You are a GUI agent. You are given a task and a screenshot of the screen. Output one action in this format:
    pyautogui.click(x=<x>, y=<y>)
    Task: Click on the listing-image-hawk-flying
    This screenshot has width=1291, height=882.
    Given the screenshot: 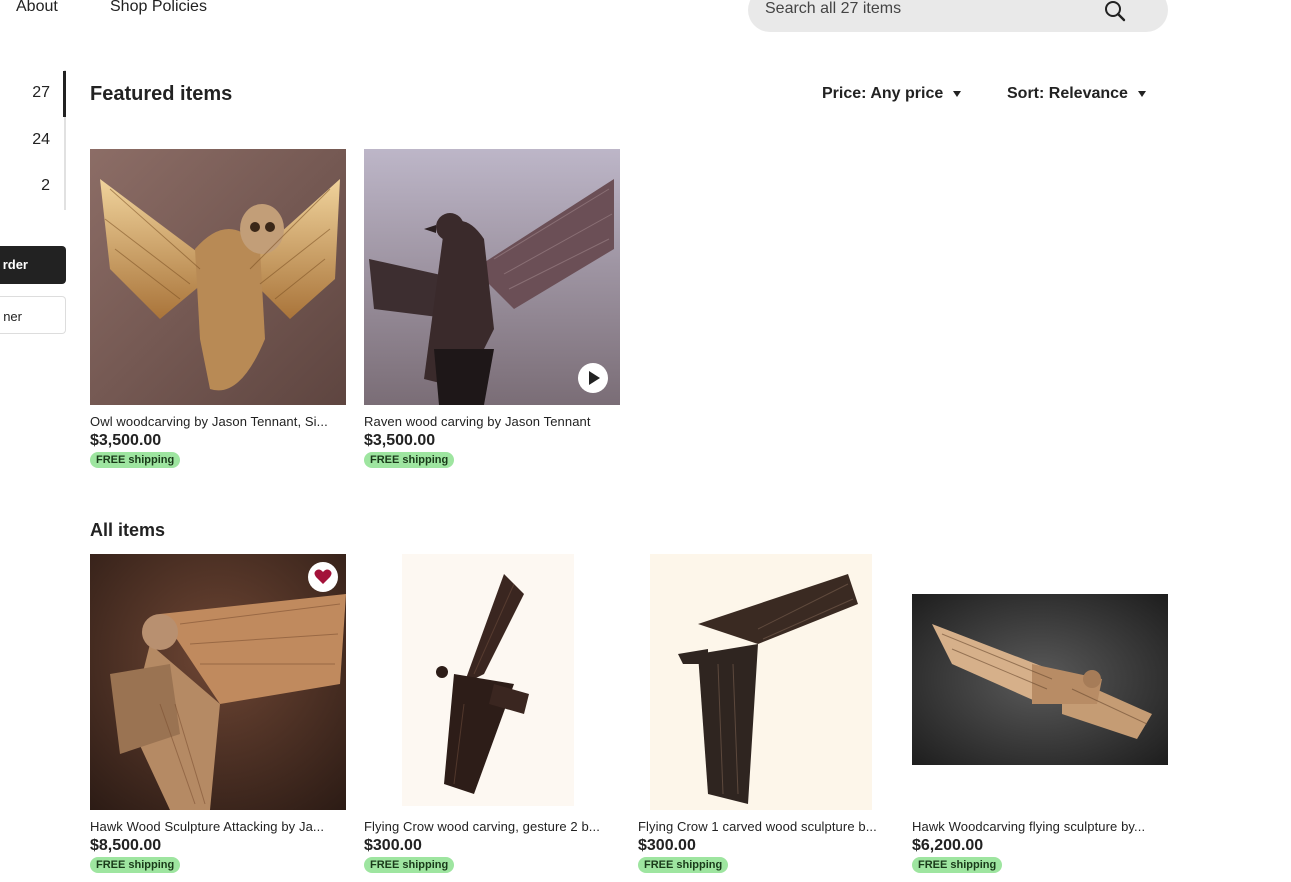 What is the action you would take?
    pyautogui.click(x=1040, y=682)
    